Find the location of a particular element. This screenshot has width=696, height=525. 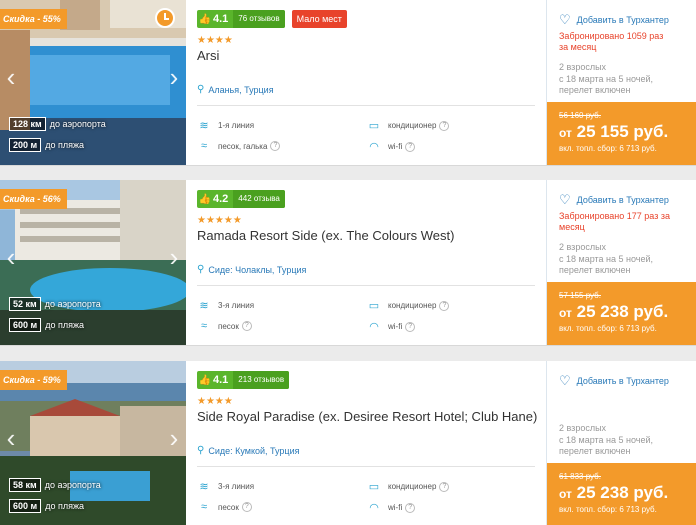

reviews-count: 442 отзыва is located at coordinates (259, 199).